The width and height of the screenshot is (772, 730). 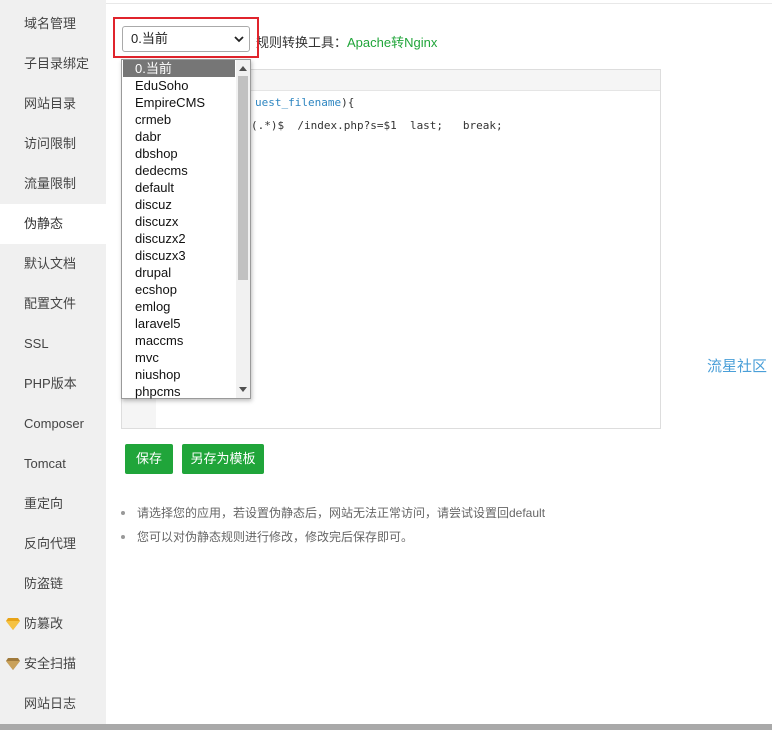 I want to click on dropdown-option: mvc, so click(x=179, y=357).